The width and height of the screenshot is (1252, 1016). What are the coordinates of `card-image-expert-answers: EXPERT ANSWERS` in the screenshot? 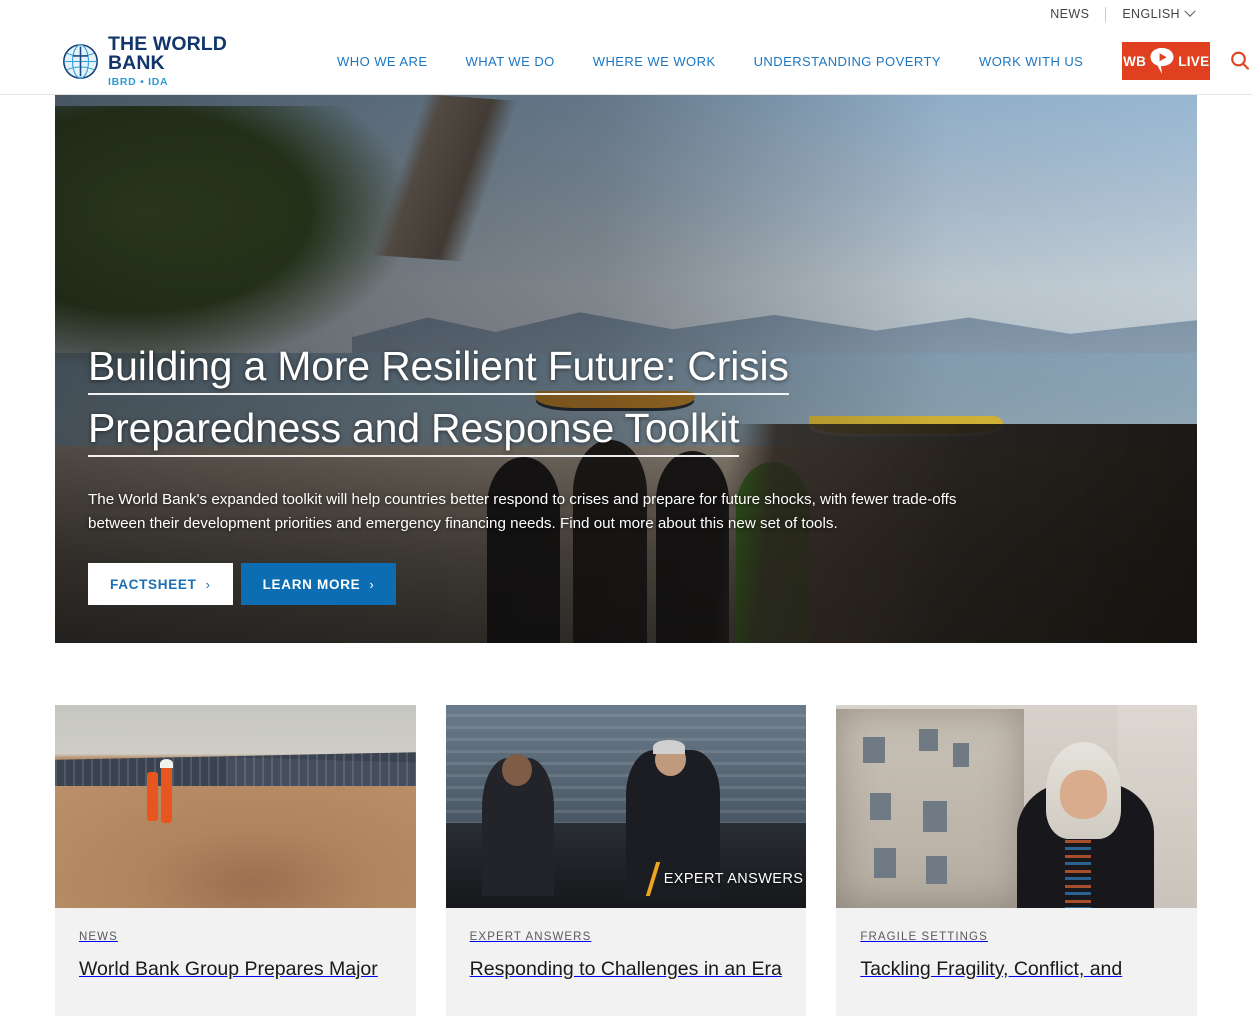 It's located at (626, 806).